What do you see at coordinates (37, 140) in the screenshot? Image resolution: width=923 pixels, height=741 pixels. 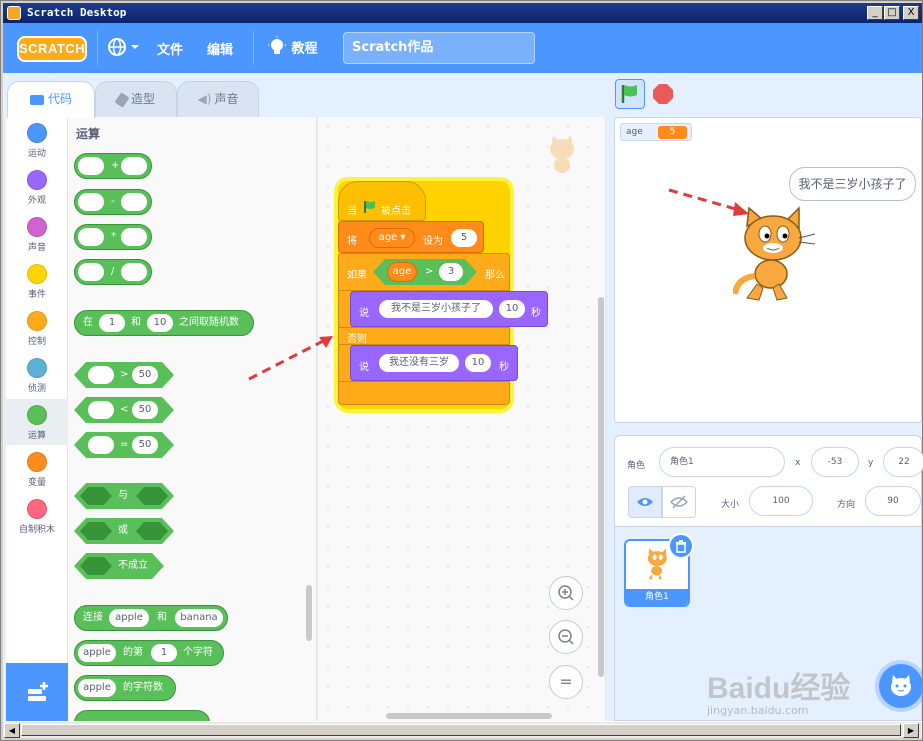 I see `category-motion: 运动` at bounding box center [37, 140].